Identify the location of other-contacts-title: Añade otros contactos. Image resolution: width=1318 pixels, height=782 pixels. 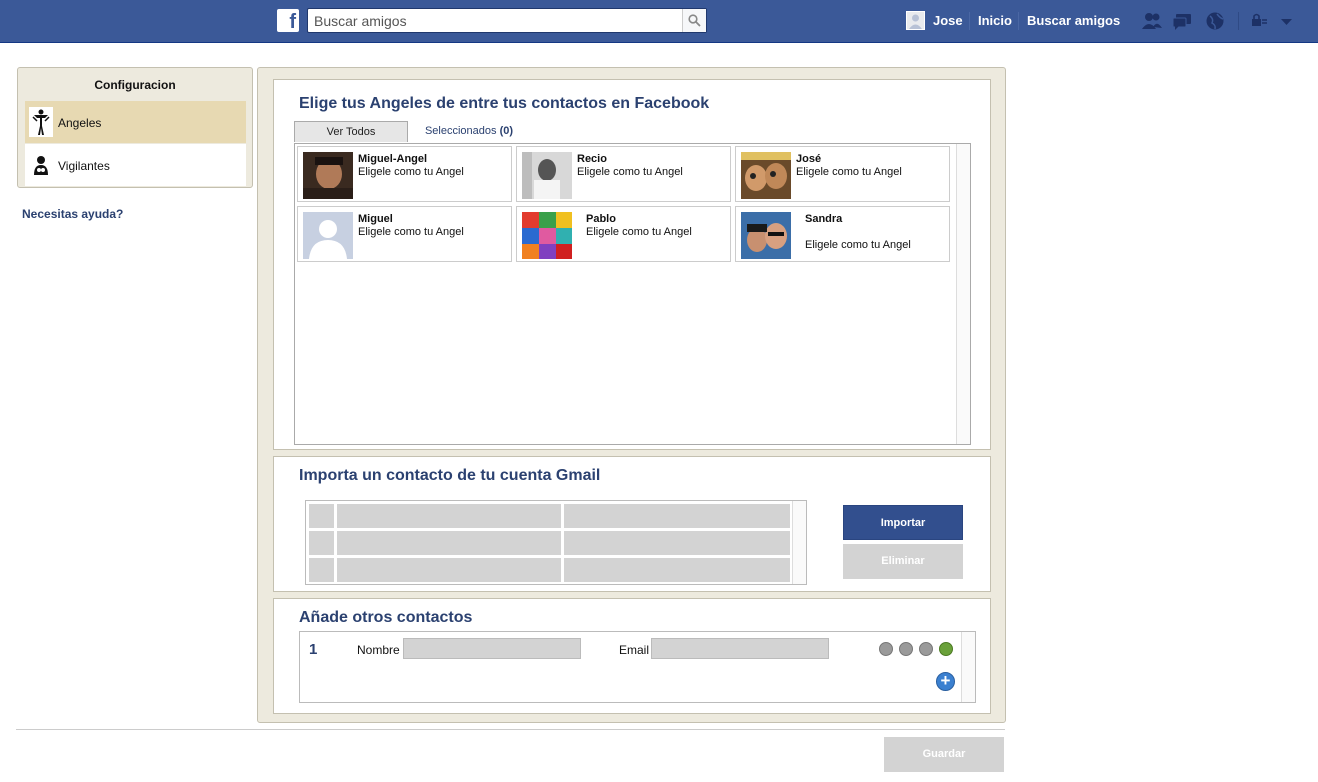
(386, 617).